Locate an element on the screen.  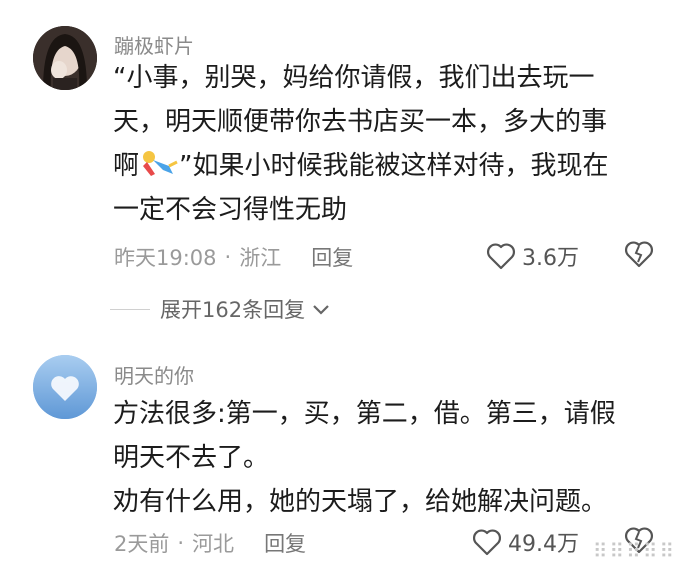
like-button: 3.6万 is located at coordinates (532, 256).